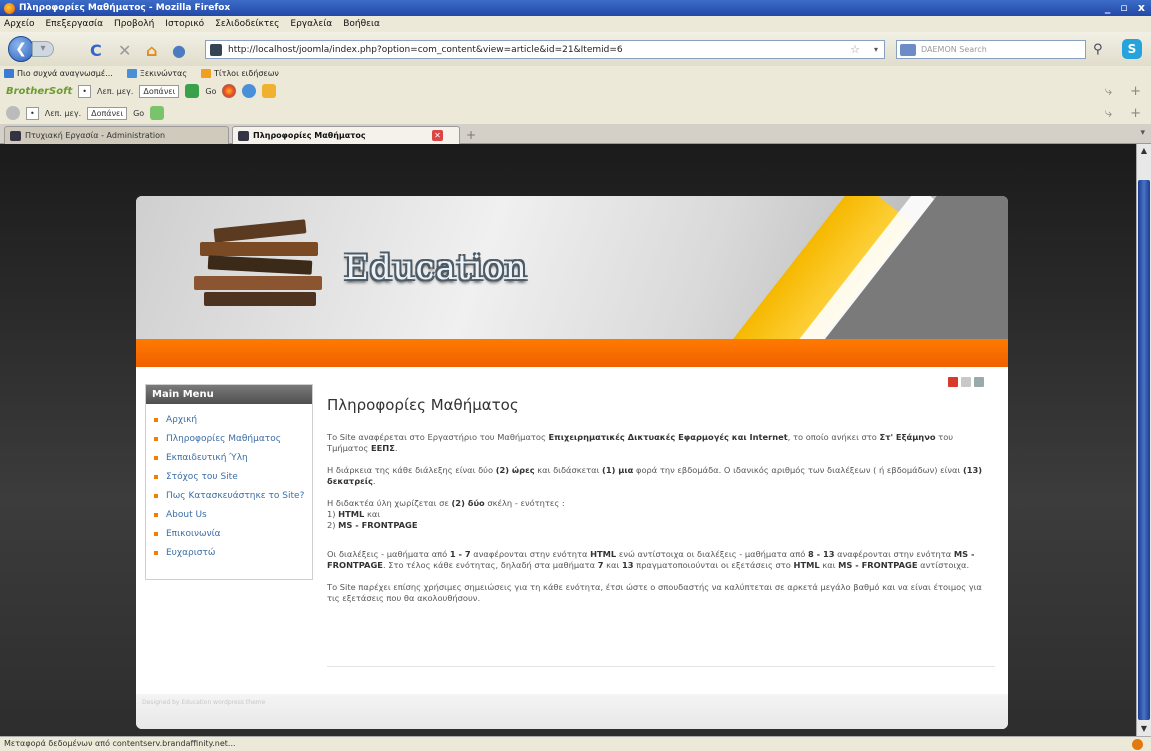  Describe the element at coordinates (192, 91) in the screenshot. I see `go-icon` at that location.